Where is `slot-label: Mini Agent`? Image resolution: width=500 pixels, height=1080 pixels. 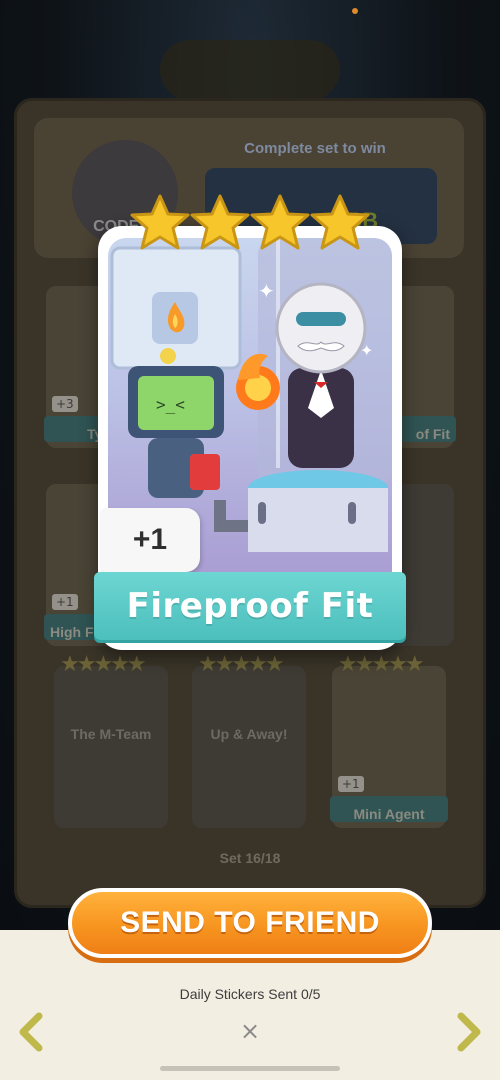 slot-label: Mini Agent is located at coordinates (389, 814).